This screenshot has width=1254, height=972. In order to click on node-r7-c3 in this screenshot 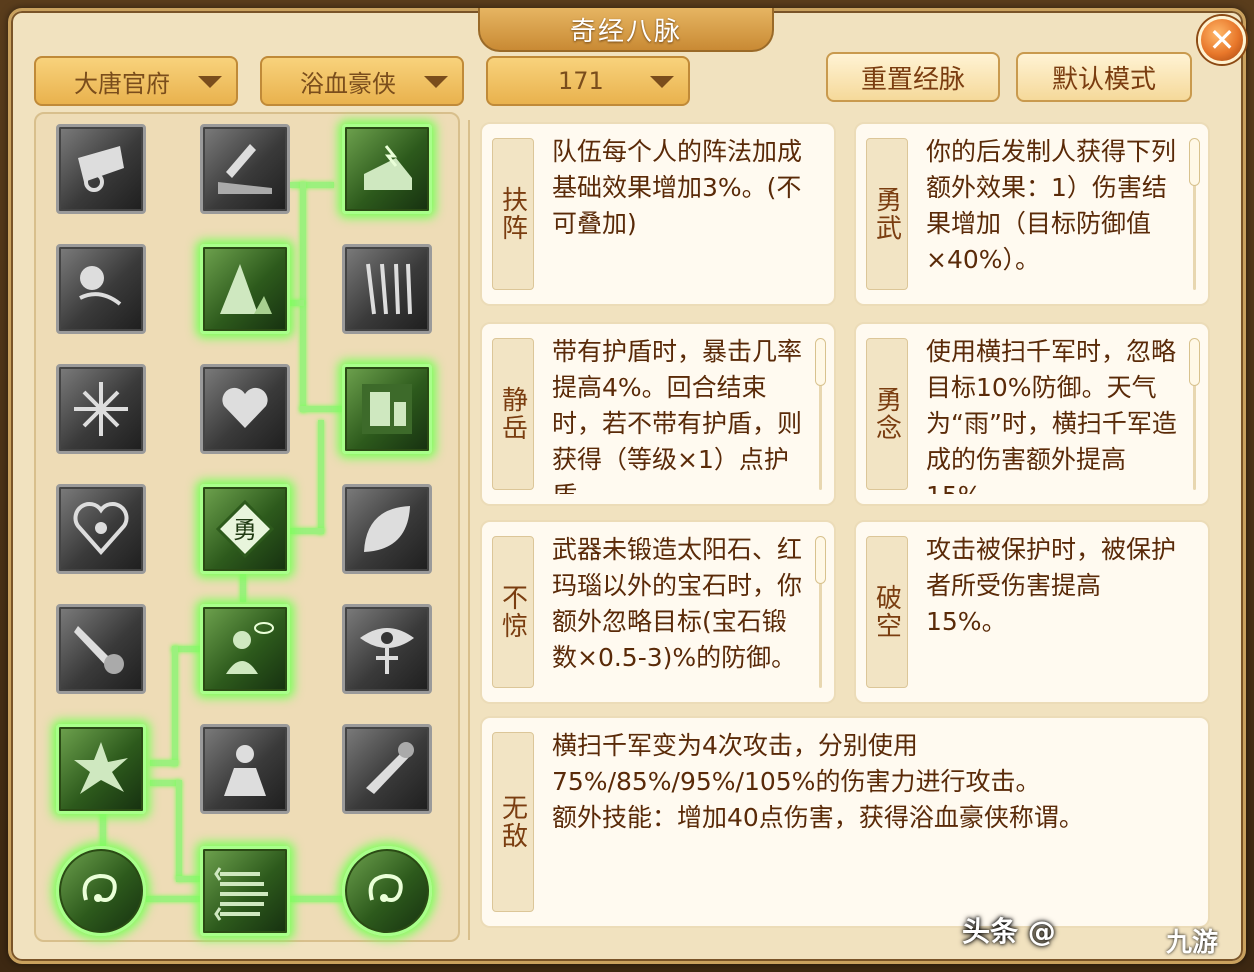, I will do `click(387, 891)`.